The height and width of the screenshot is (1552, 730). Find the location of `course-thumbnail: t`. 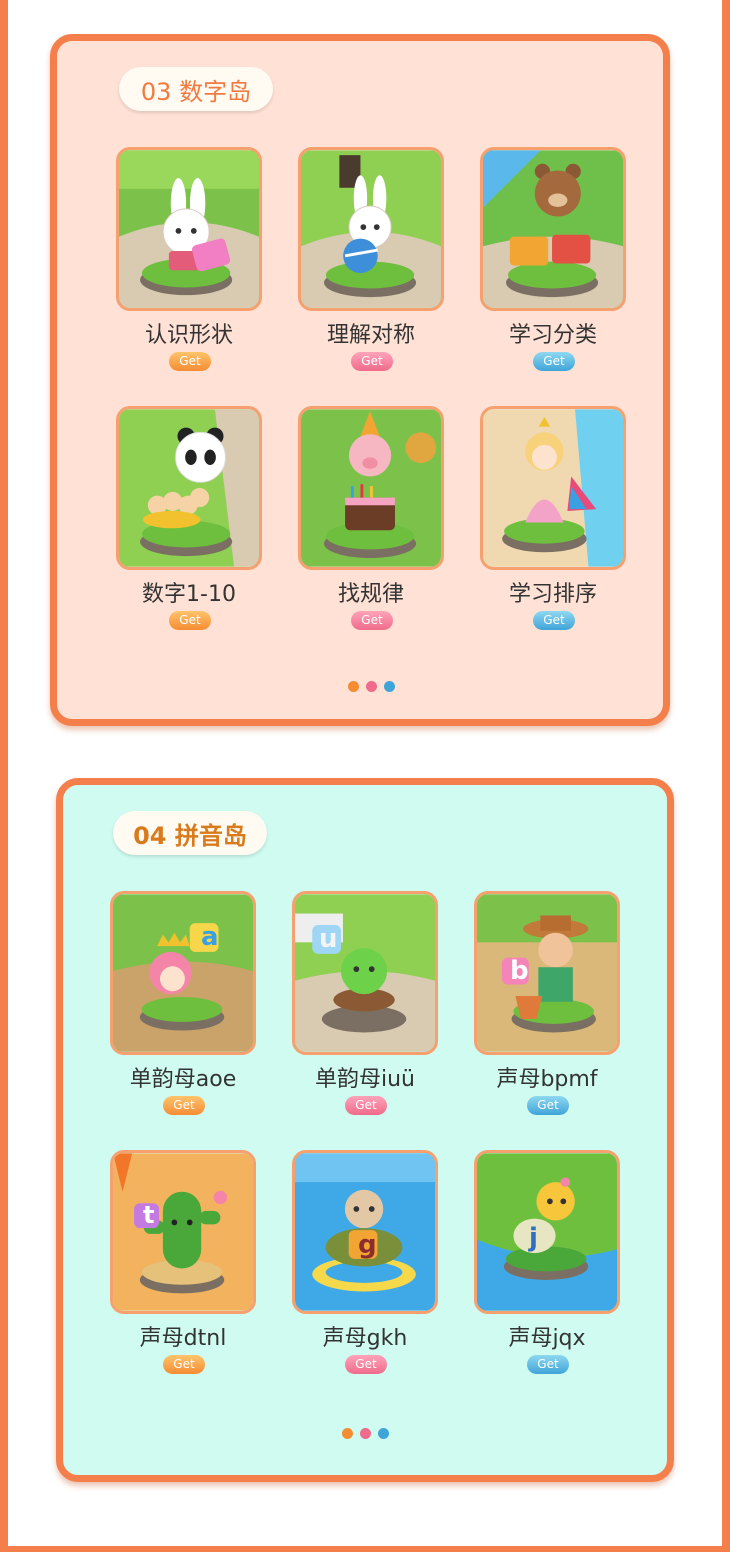

course-thumbnail: t is located at coordinates (183, 1232).